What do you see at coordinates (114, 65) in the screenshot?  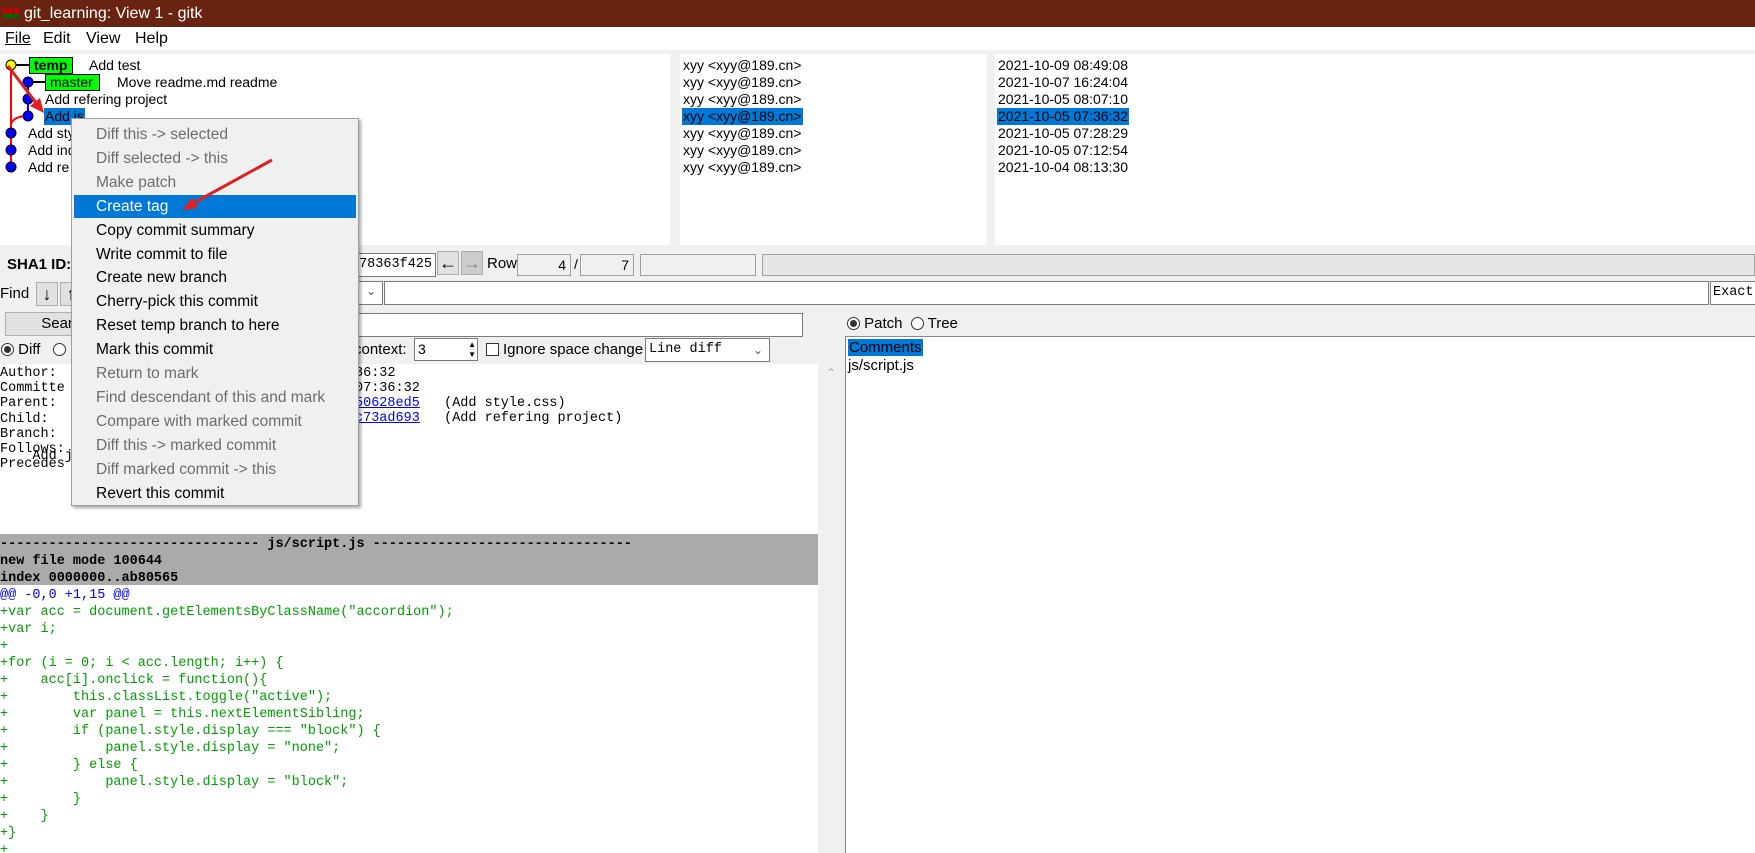 I see `commit-subject: Add test` at bounding box center [114, 65].